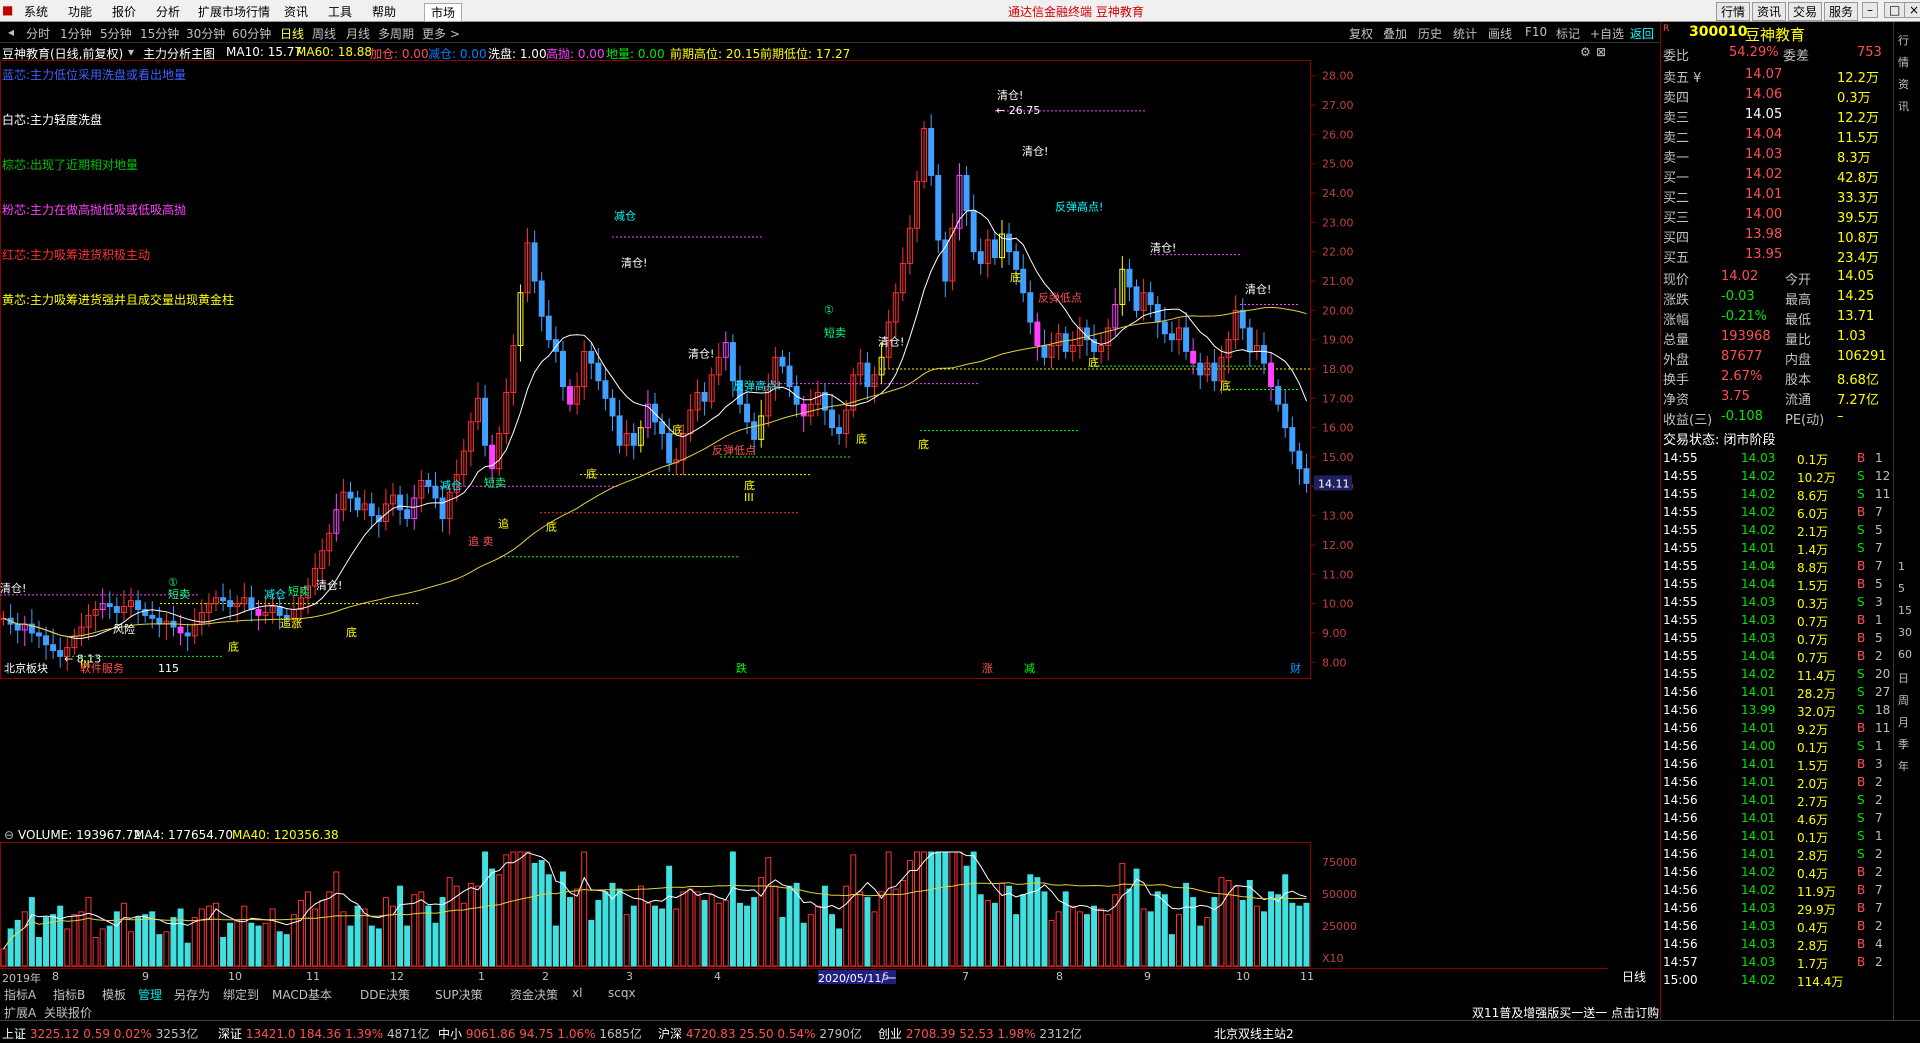 The width and height of the screenshot is (1920, 1043). I want to click on indicator-tab: 资金决策, so click(534, 994).